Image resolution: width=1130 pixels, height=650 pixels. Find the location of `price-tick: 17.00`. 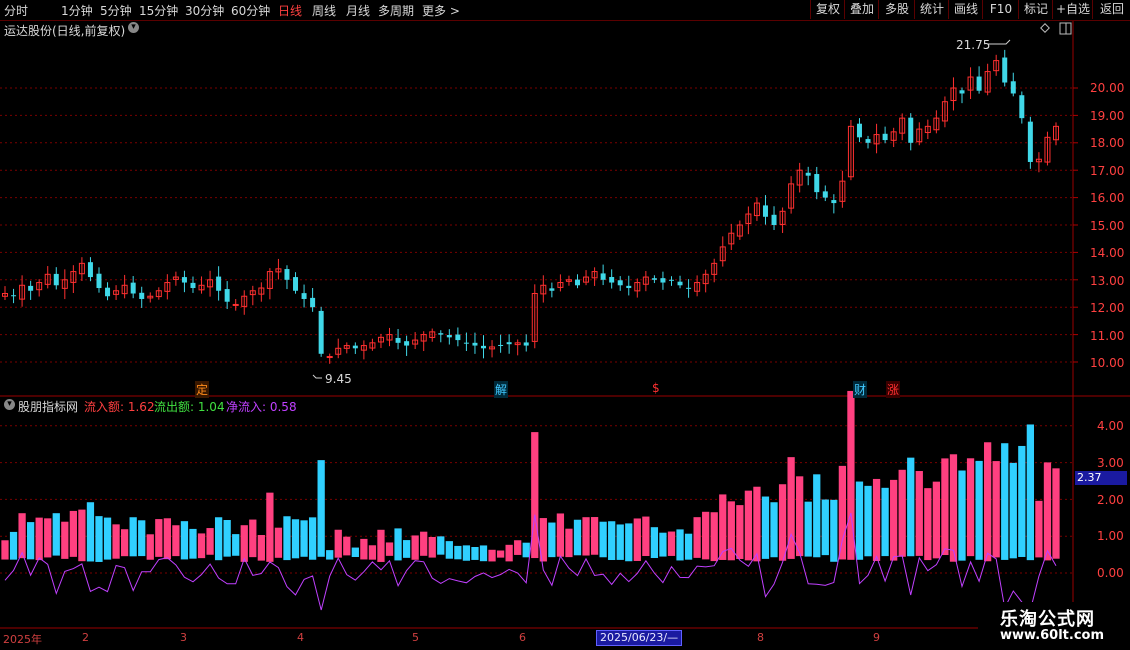

price-tick: 17.00 is located at coordinates (1107, 171).